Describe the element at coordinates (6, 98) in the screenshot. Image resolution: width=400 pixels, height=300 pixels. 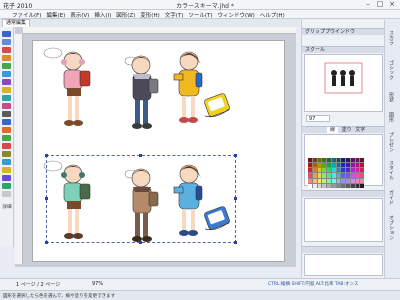
I see `brush-tool-icon` at that location.